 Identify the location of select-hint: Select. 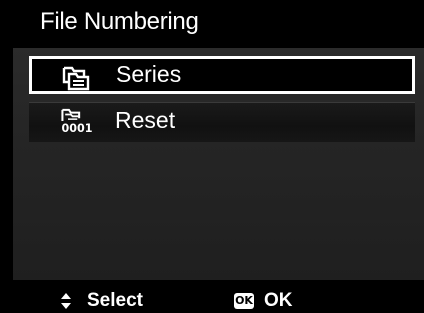
(101, 300).